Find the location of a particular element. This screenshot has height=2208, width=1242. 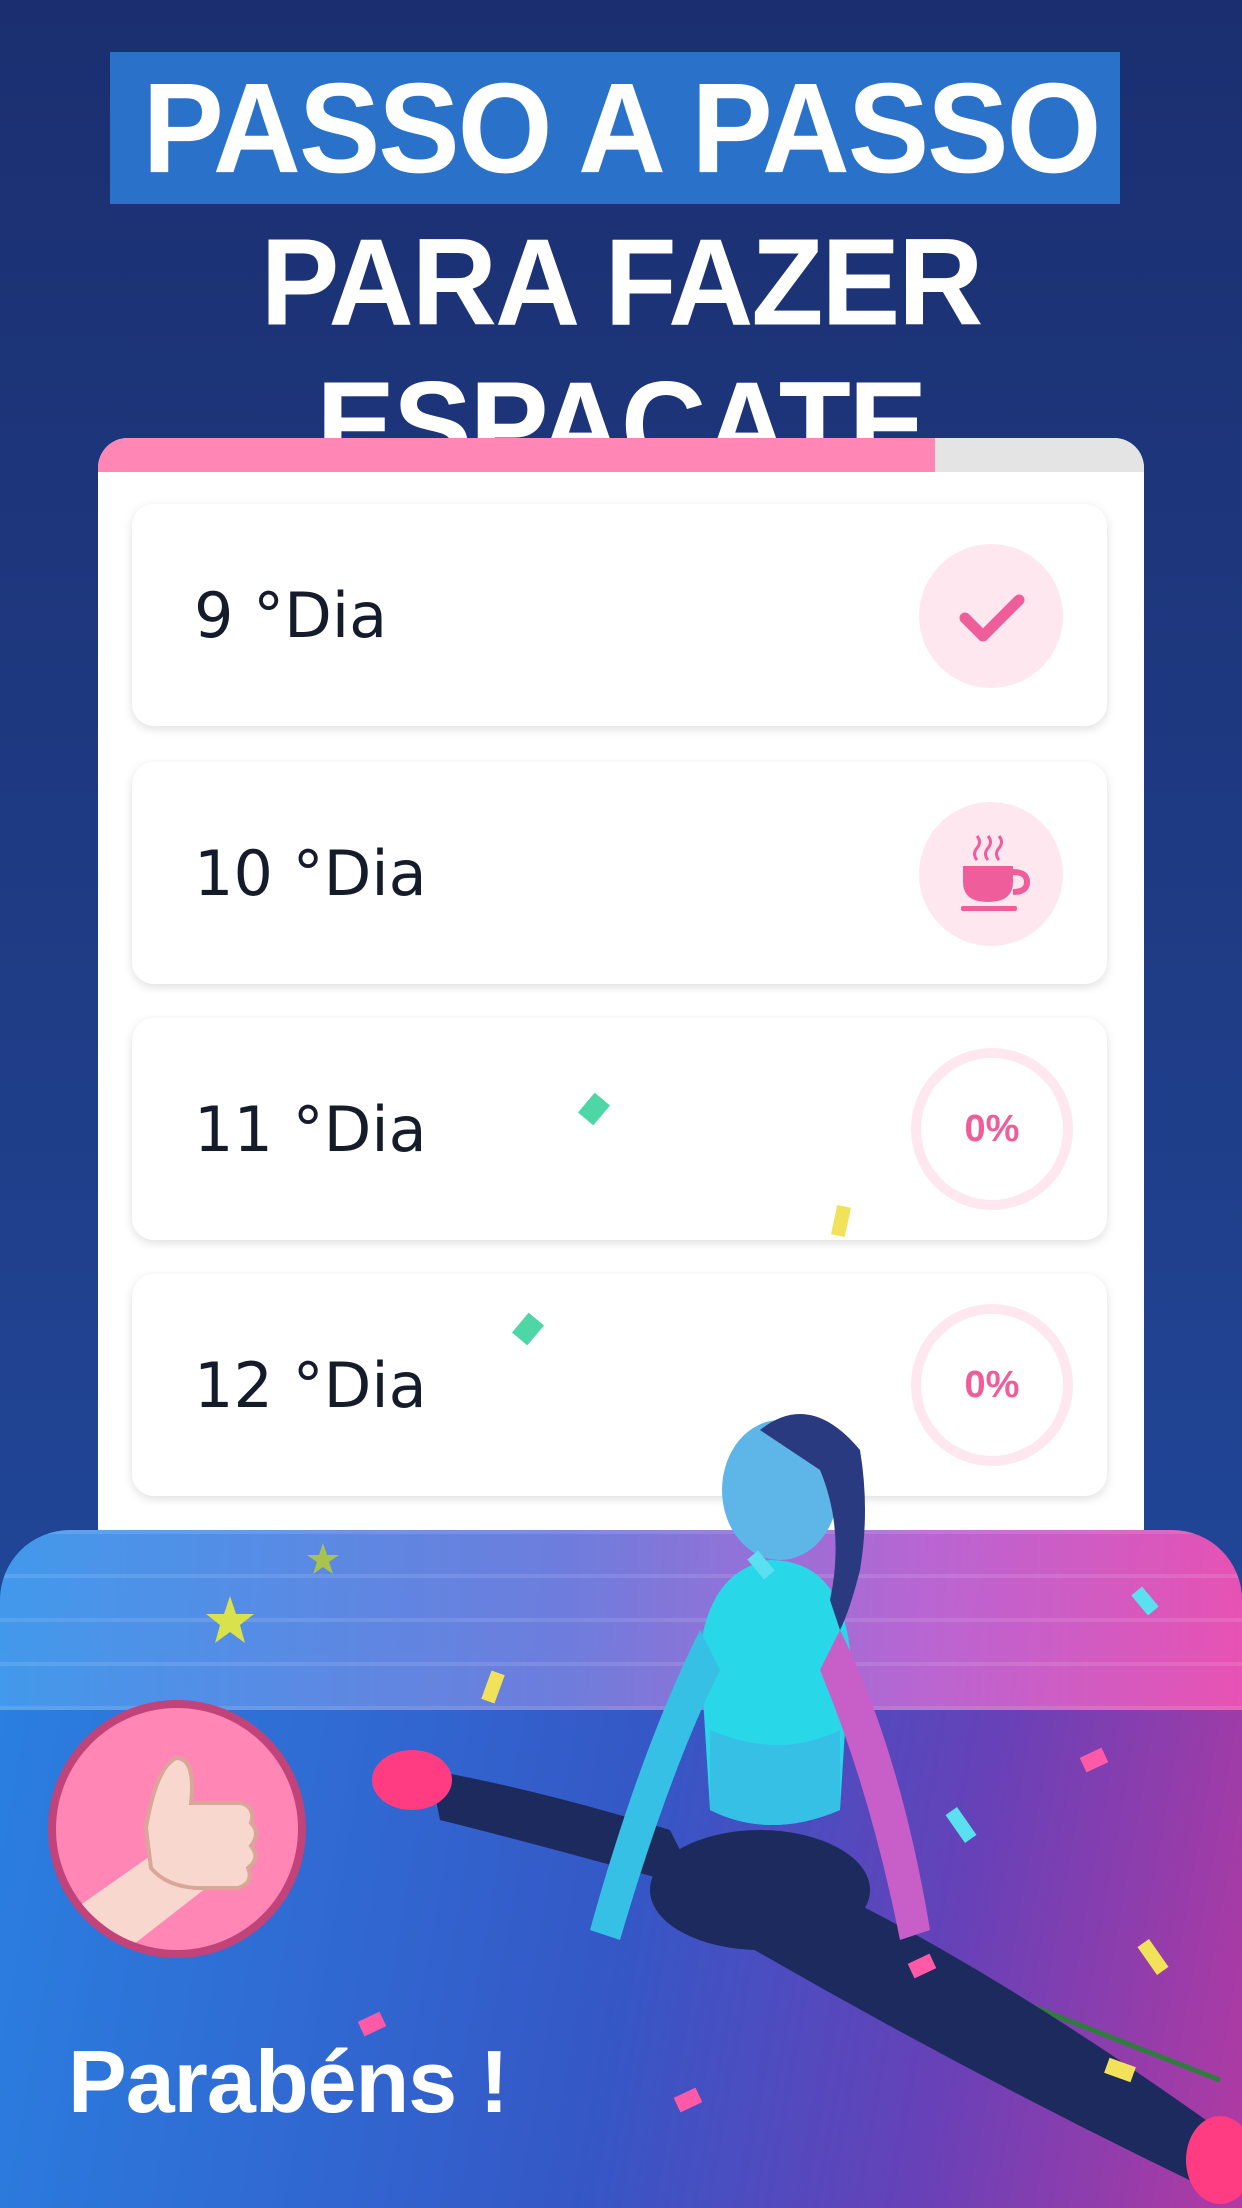

day-label: 11 °Dia is located at coordinates (310, 1129).